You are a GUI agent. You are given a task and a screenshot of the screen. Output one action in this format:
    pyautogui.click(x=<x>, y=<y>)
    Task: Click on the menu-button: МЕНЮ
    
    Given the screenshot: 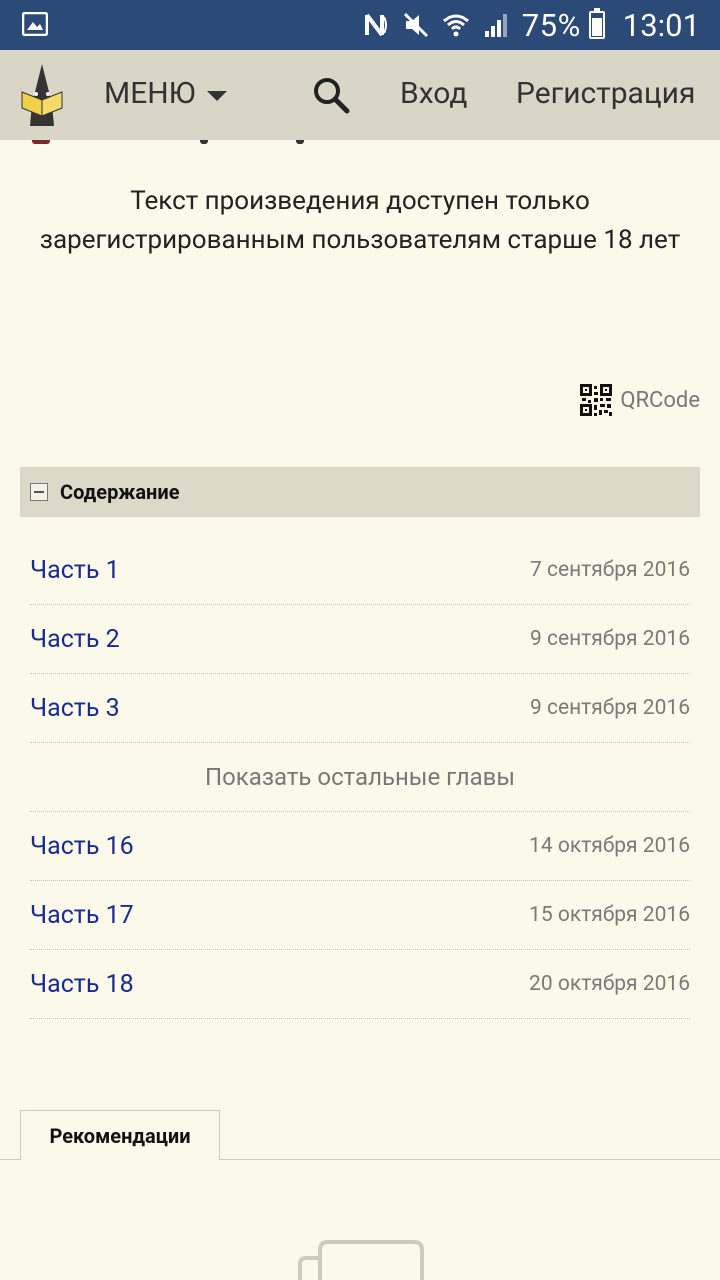 What is the action you would take?
    pyautogui.click(x=166, y=93)
    